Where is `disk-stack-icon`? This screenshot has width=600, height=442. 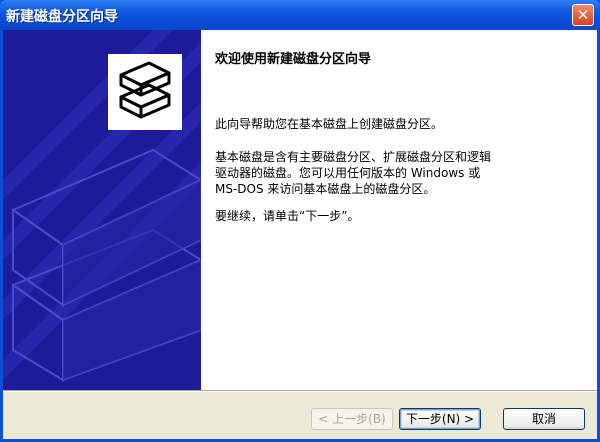 disk-stack-icon is located at coordinates (145, 90).